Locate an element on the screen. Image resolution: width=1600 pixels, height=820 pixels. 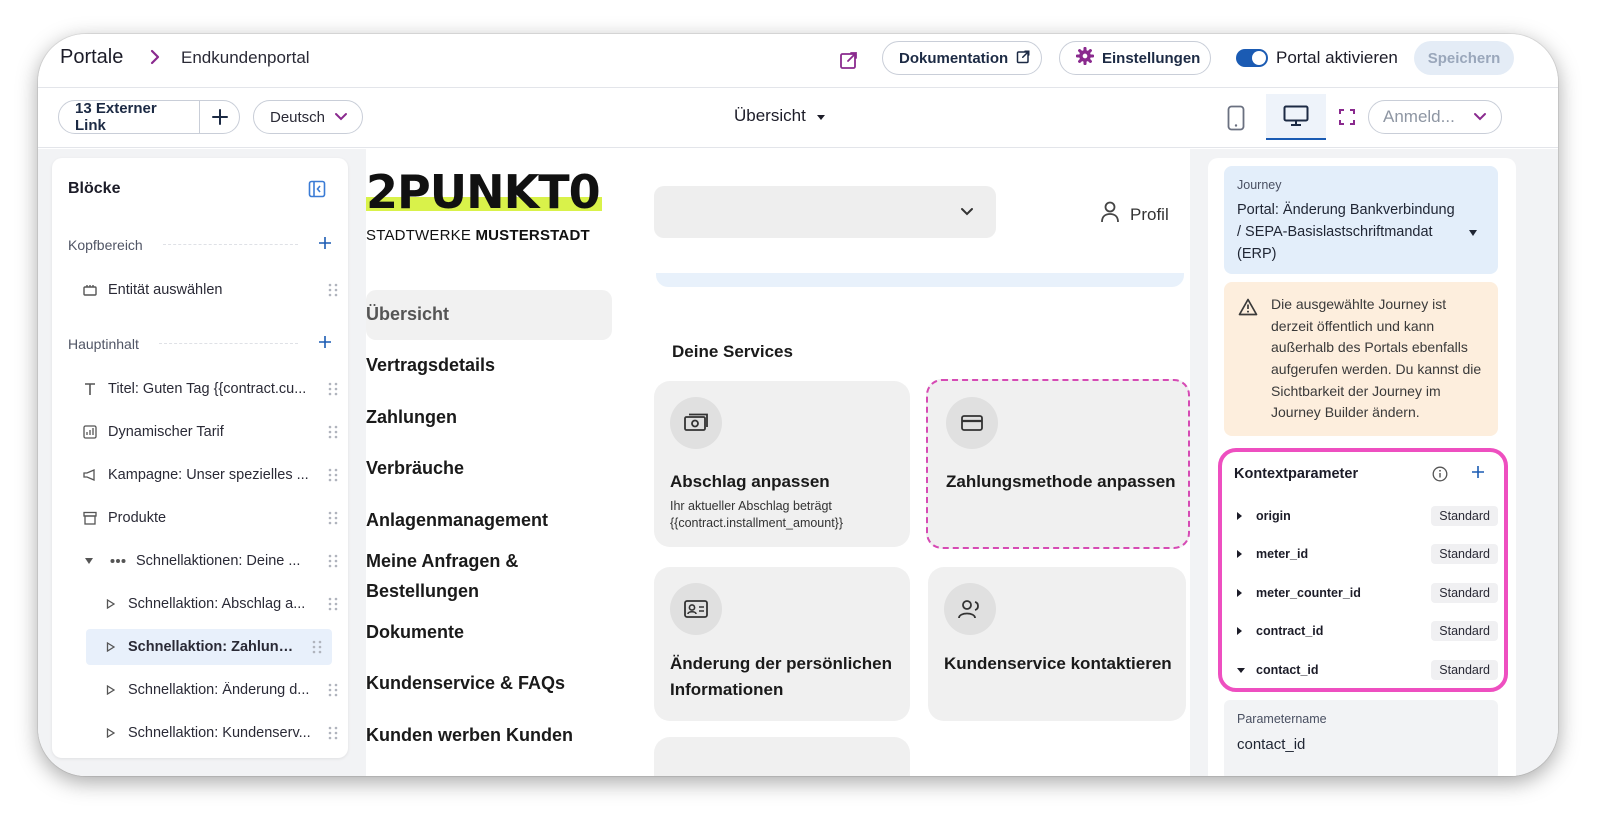
collapse-panel-icon is located at coordinates (317, 191).